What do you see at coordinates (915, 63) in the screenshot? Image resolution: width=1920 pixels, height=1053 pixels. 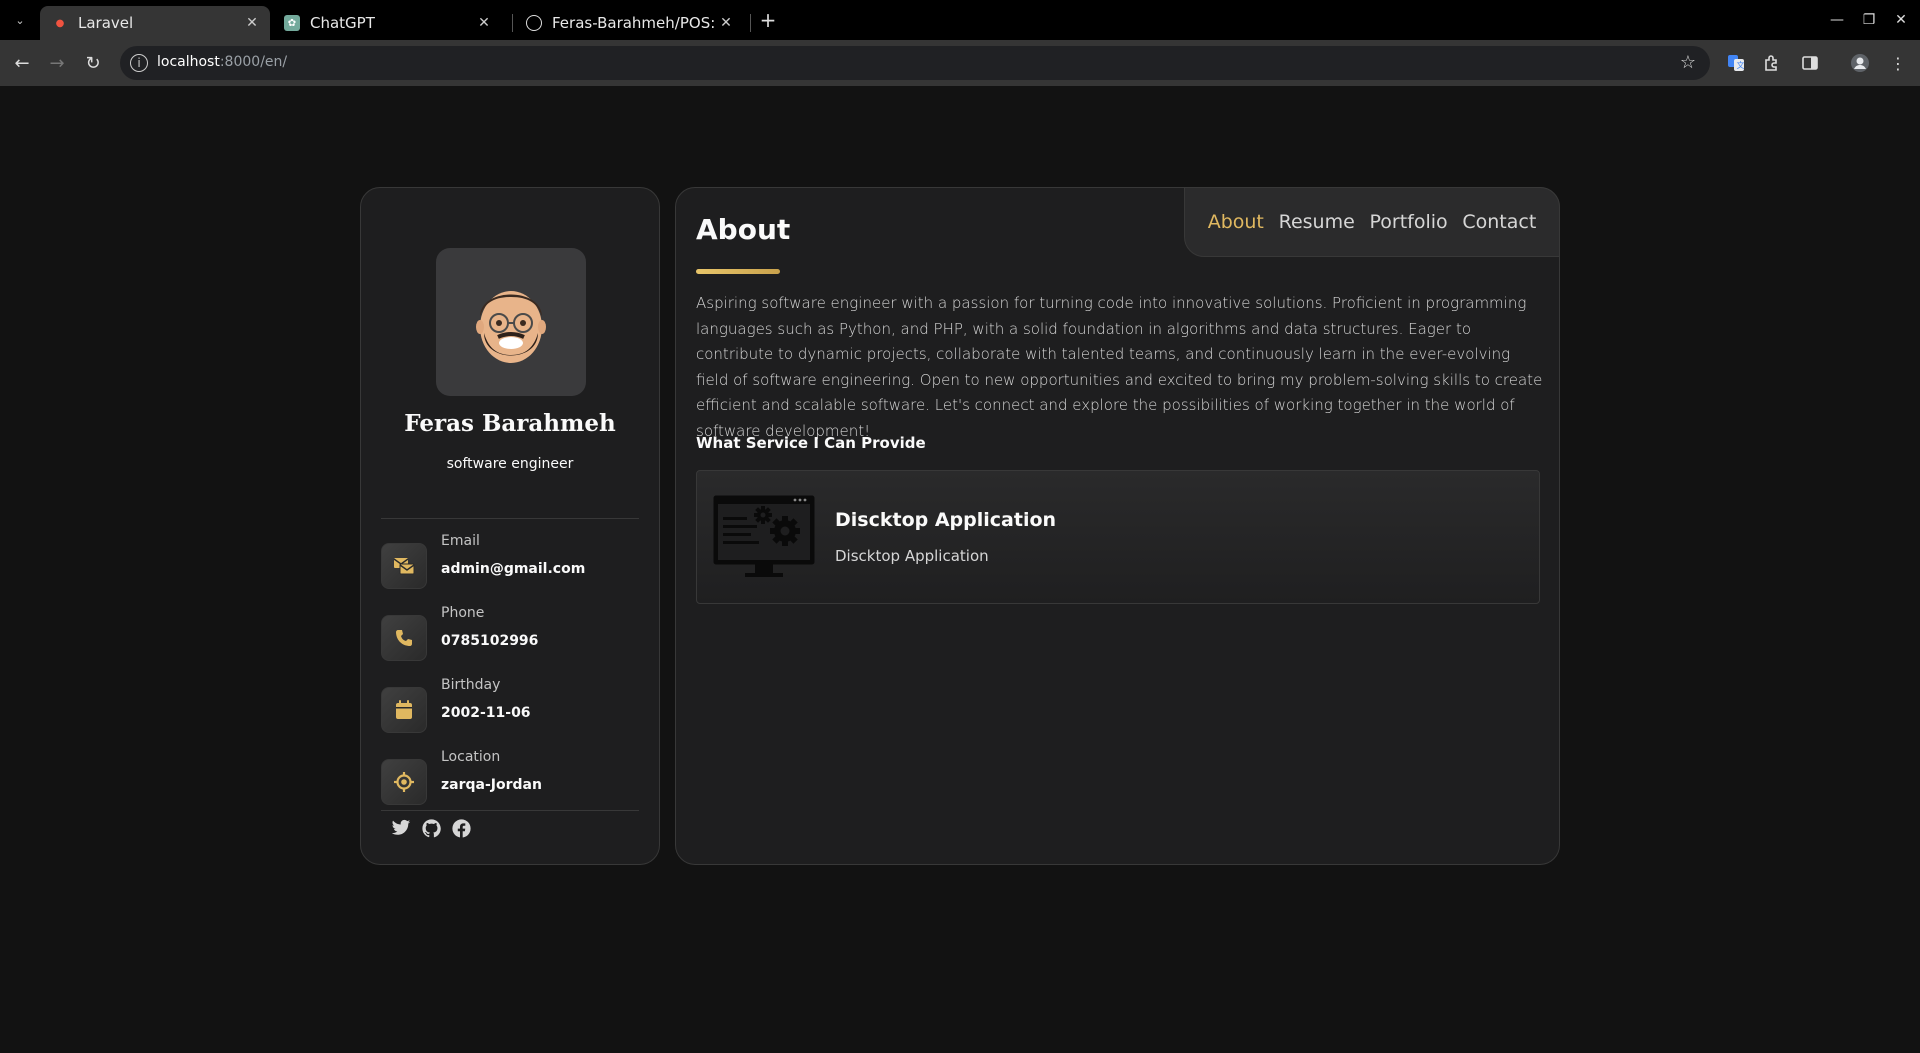 I see `address-bar: i localhost:8000/en/ ☆` at bounding box center [915, 63].